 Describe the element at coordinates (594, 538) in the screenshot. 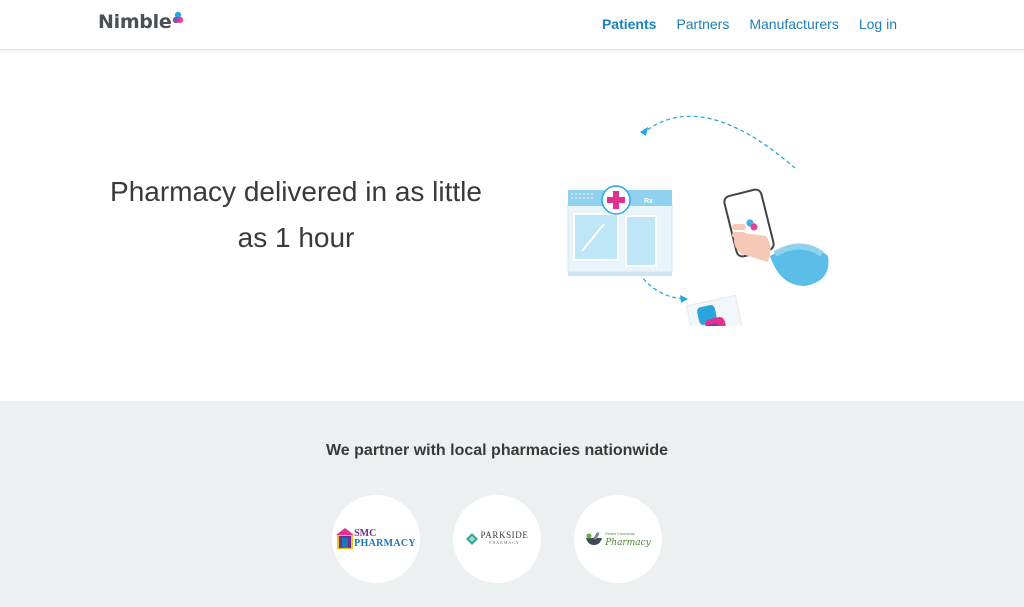

I see `mortar-pestle-icon` at that location.